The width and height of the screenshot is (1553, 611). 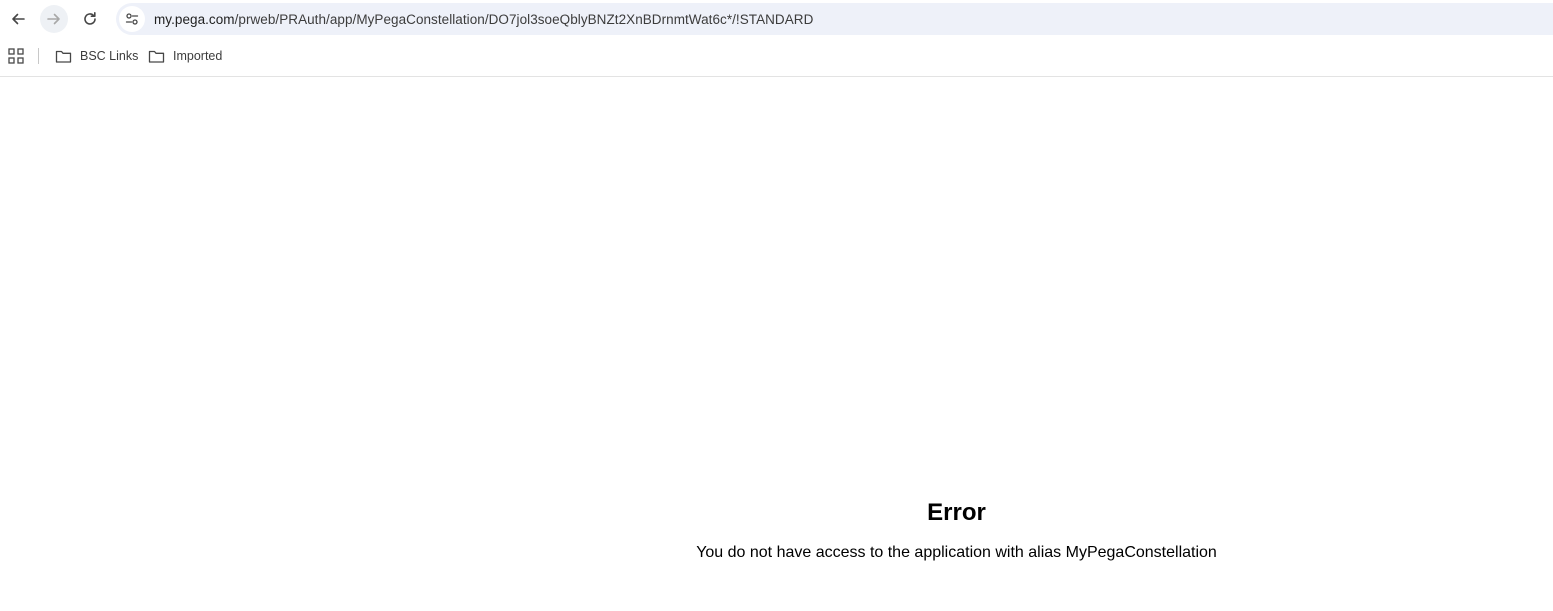 I want to click on bookmarks-separator, so click(x=38, y=56).